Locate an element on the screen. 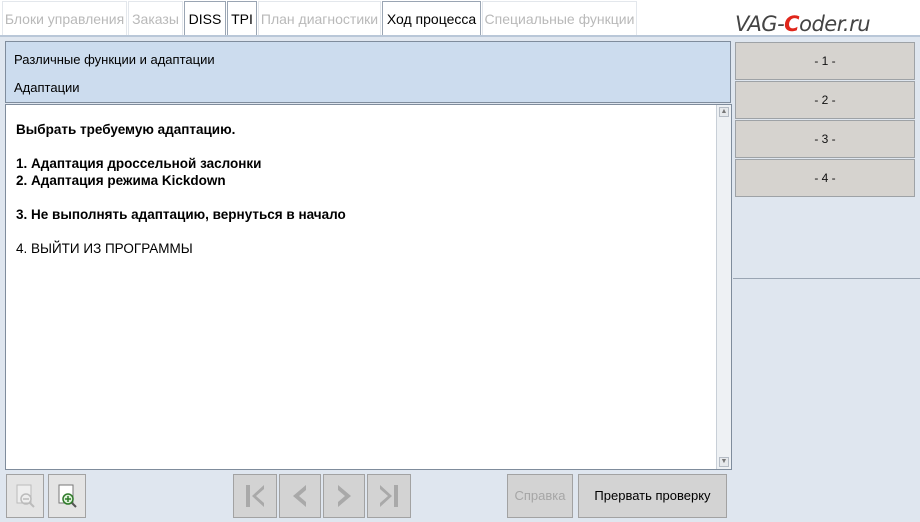 Image resolution: width=920 pixels, height=522 pixels. tab-diss: DISS is located at coordinates (205, 18).